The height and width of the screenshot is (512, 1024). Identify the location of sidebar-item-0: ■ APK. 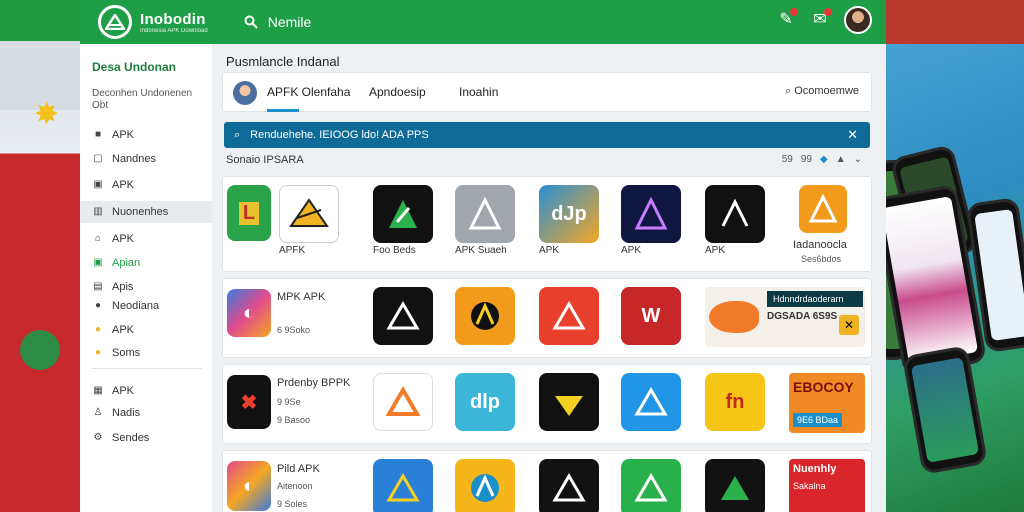
(146, 135).